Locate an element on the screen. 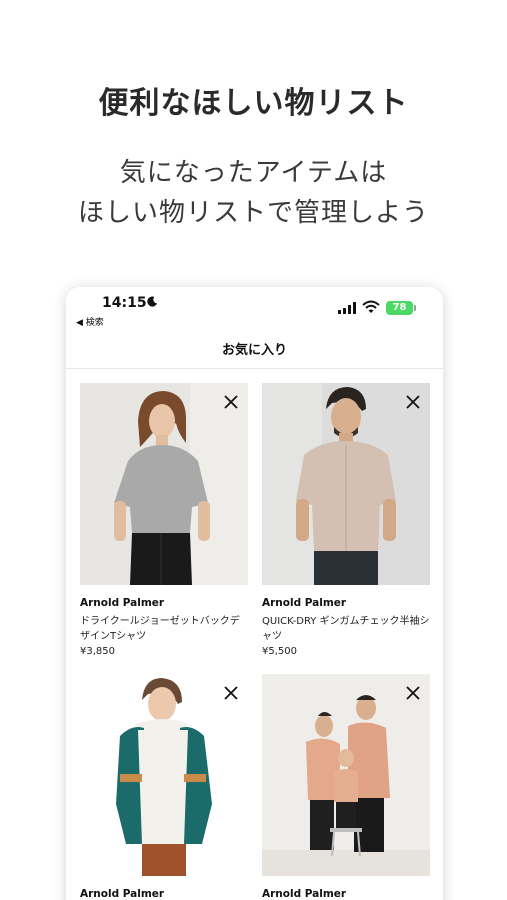 The width and height of the screenshot is (507, 900). product-name: ドライクールジョーゼットバックデザインTシャツ is located at coordinates (164, 629).